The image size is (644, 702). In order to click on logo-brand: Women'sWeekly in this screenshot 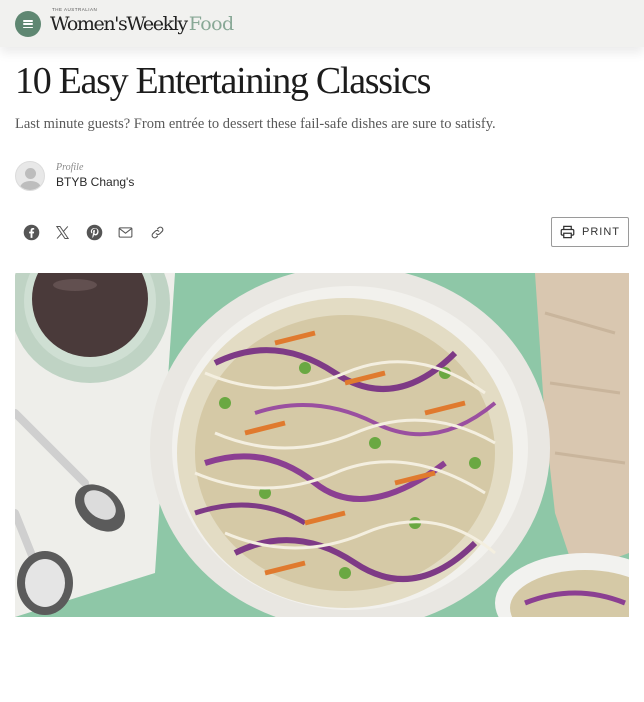, I will do `click(119, 24)`.